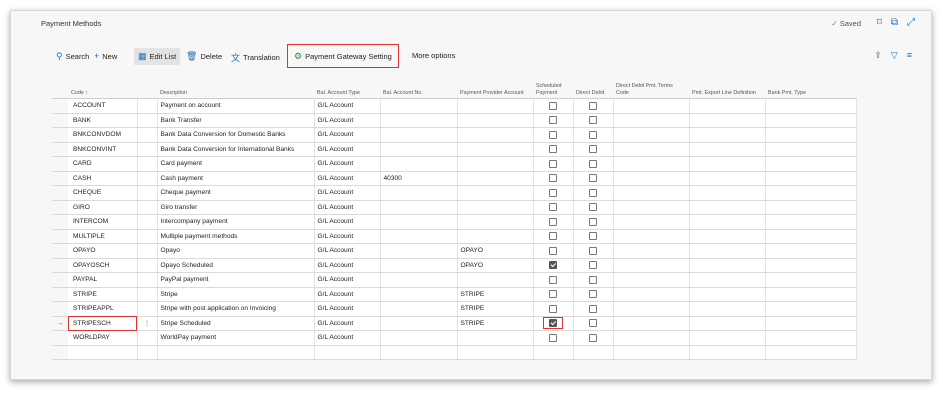 This screenshot has height=394, width=943. I want to click on payment-gateway-setting-button: ⚙ Payment Gateway Setting, so click(343, 56).